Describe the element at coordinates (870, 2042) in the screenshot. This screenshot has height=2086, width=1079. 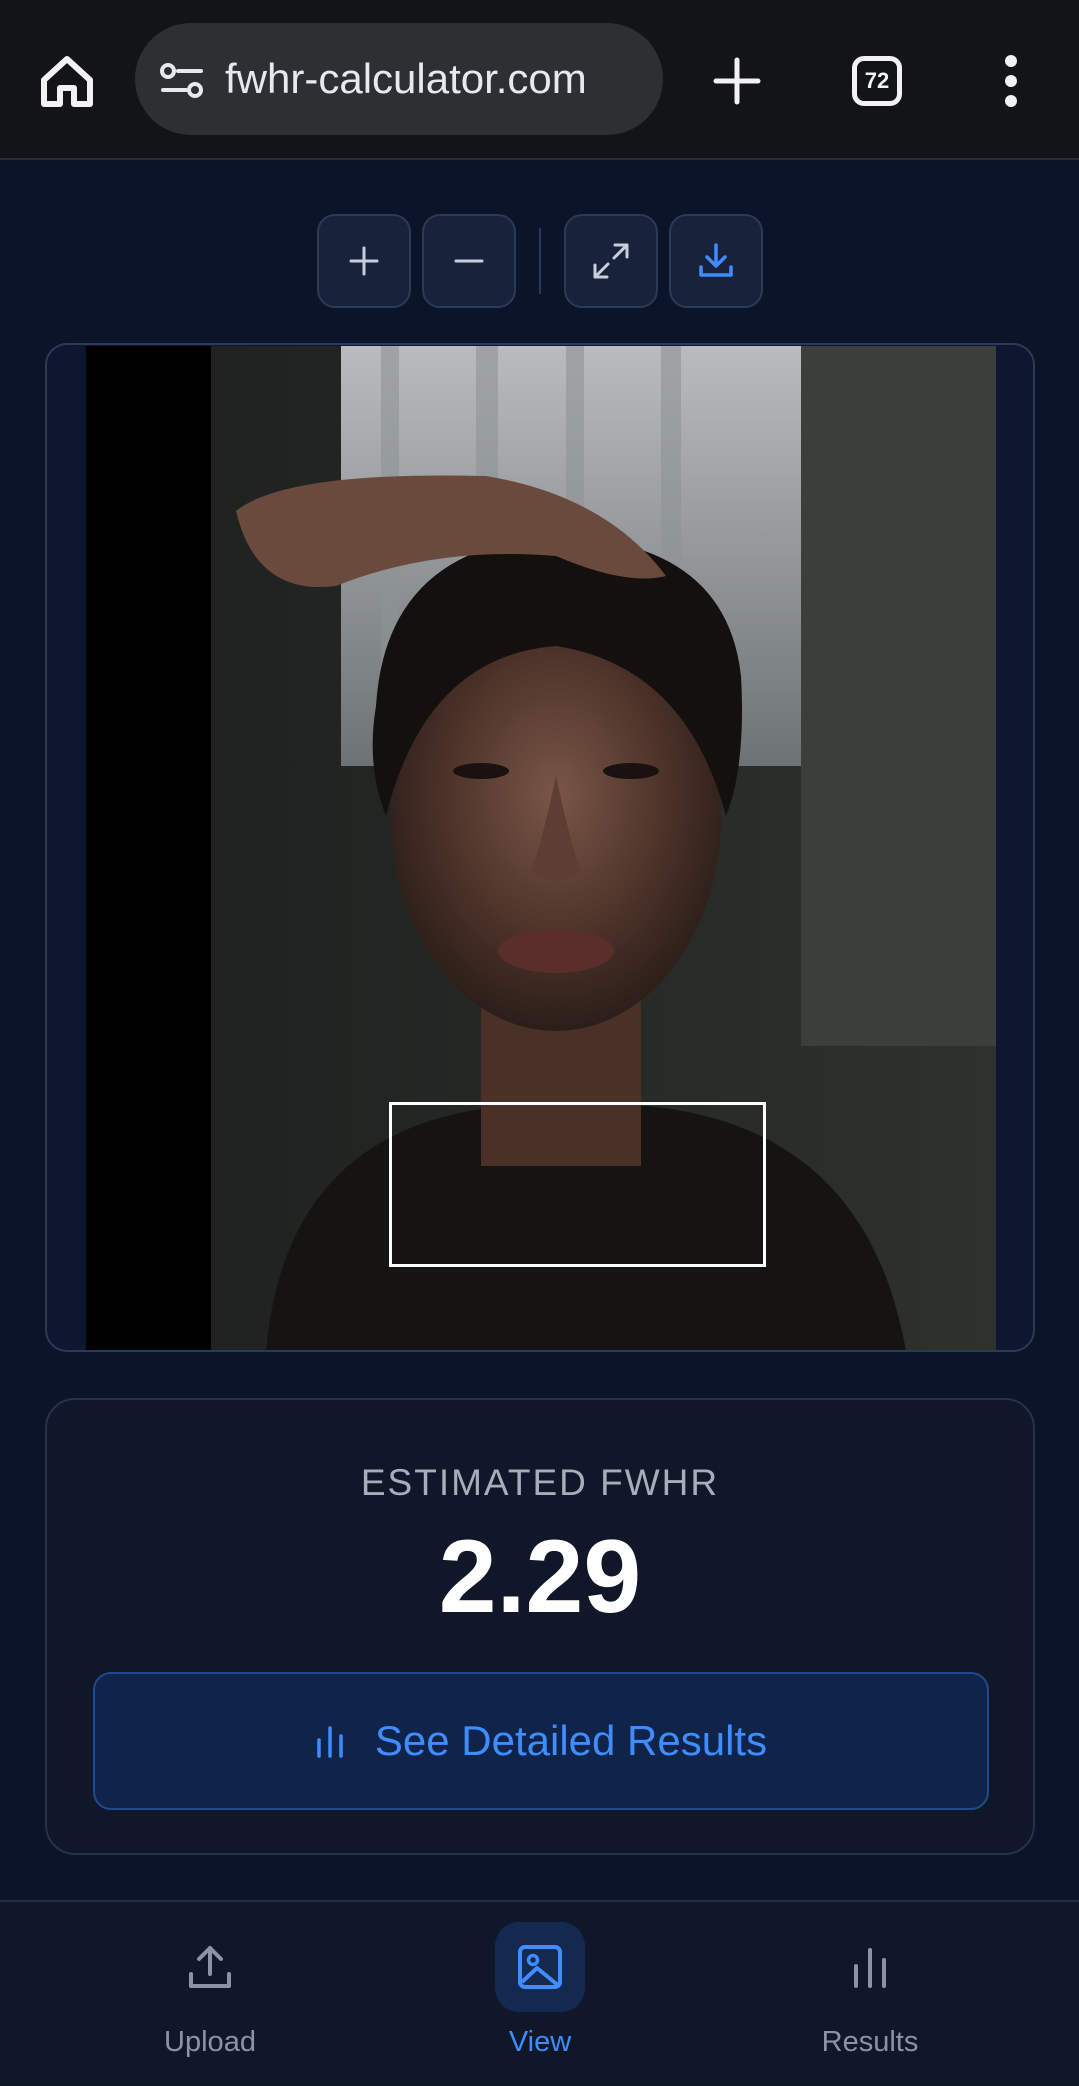
I see `nav-label: Results` at that location.